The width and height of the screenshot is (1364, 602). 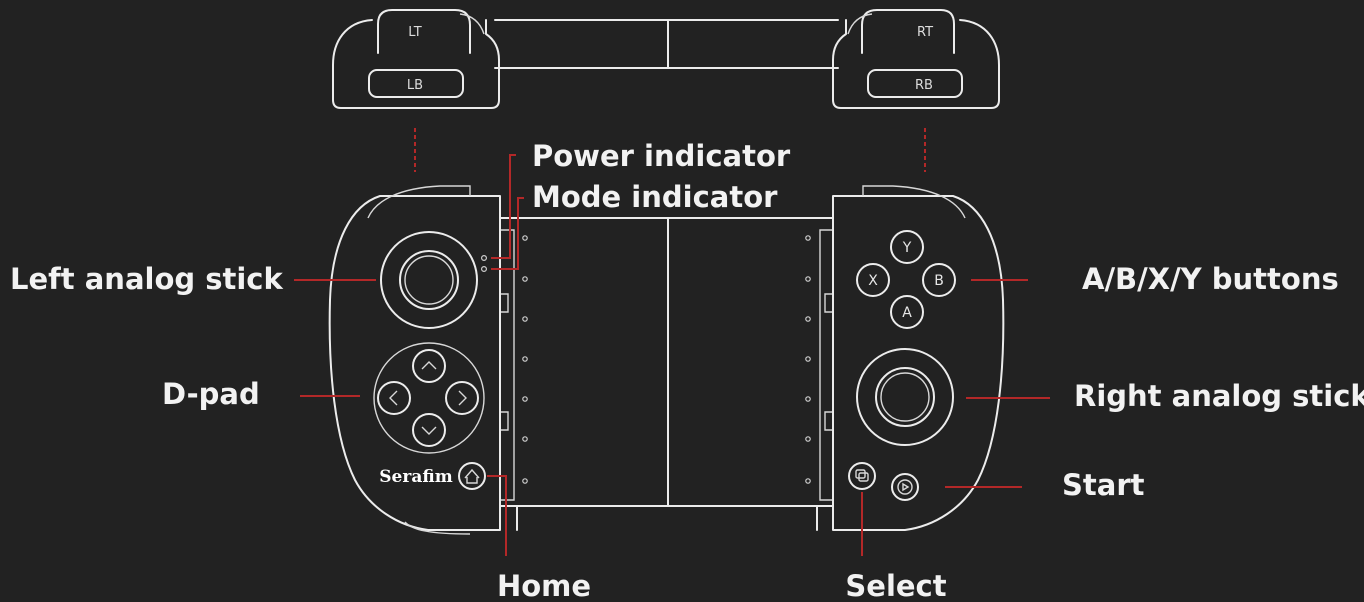 I want to click on select-button, so click(x=862, y=476).